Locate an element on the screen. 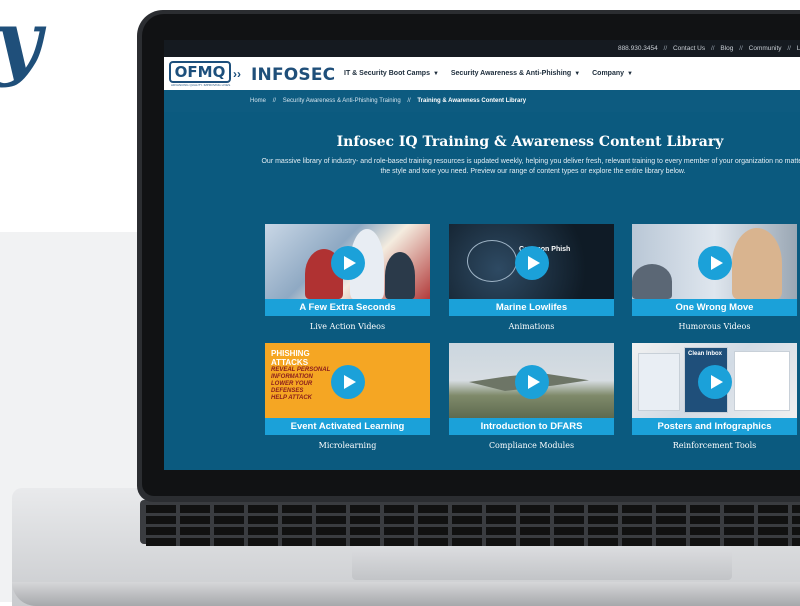 Image resolution: width=800 pixels, height=606 pixels. video-thumbnail: Clean Inbox is located at coordinates (714, 380).